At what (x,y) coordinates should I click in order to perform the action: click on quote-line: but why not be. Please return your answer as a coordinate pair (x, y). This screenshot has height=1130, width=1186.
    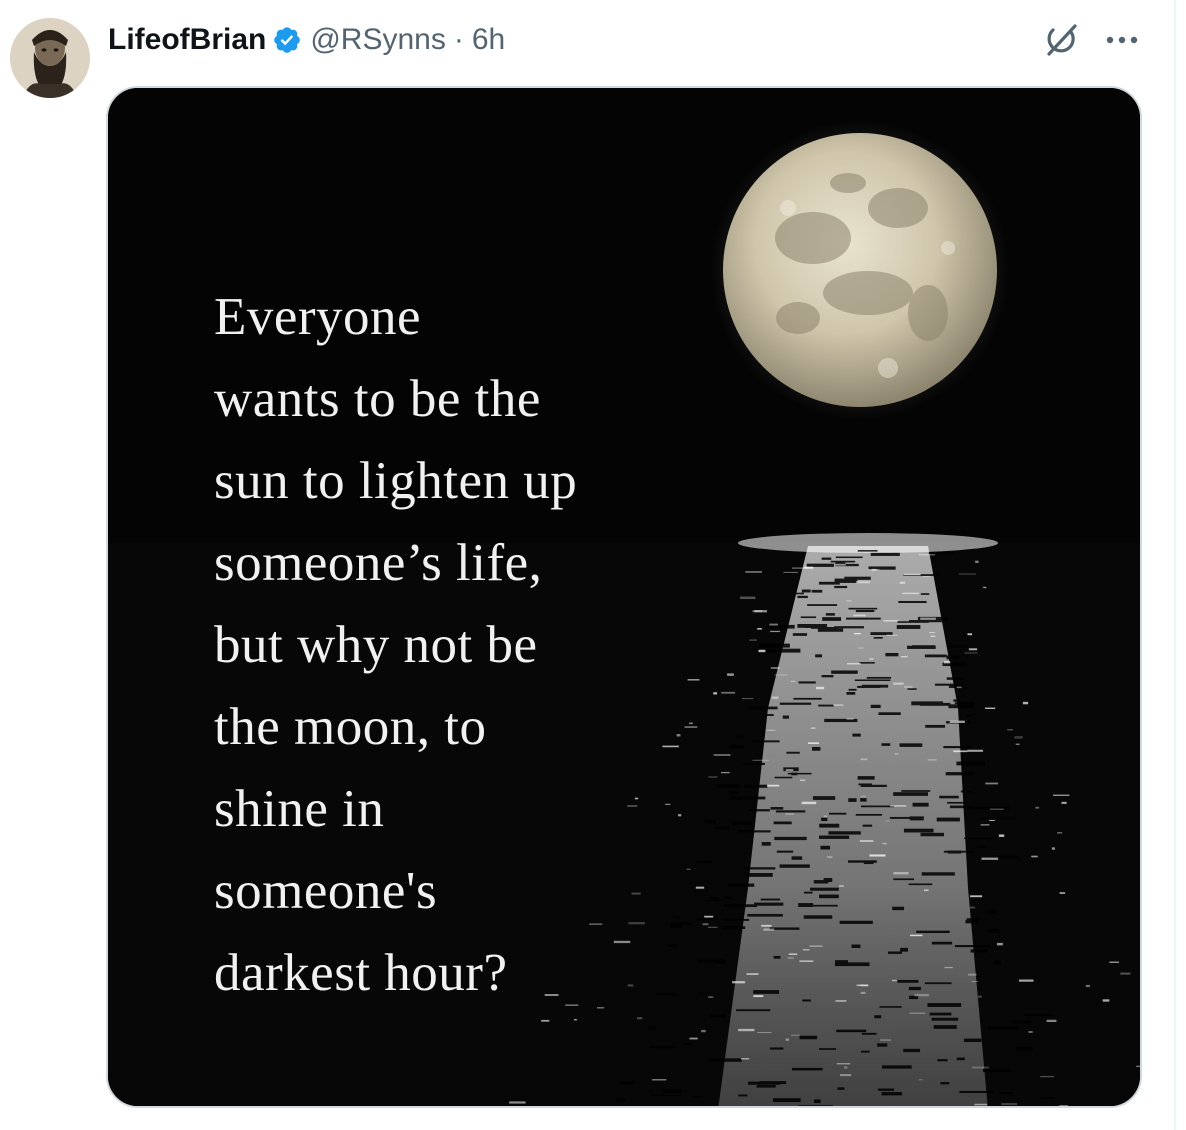
    Looking at the image, I should click on (376, 645).